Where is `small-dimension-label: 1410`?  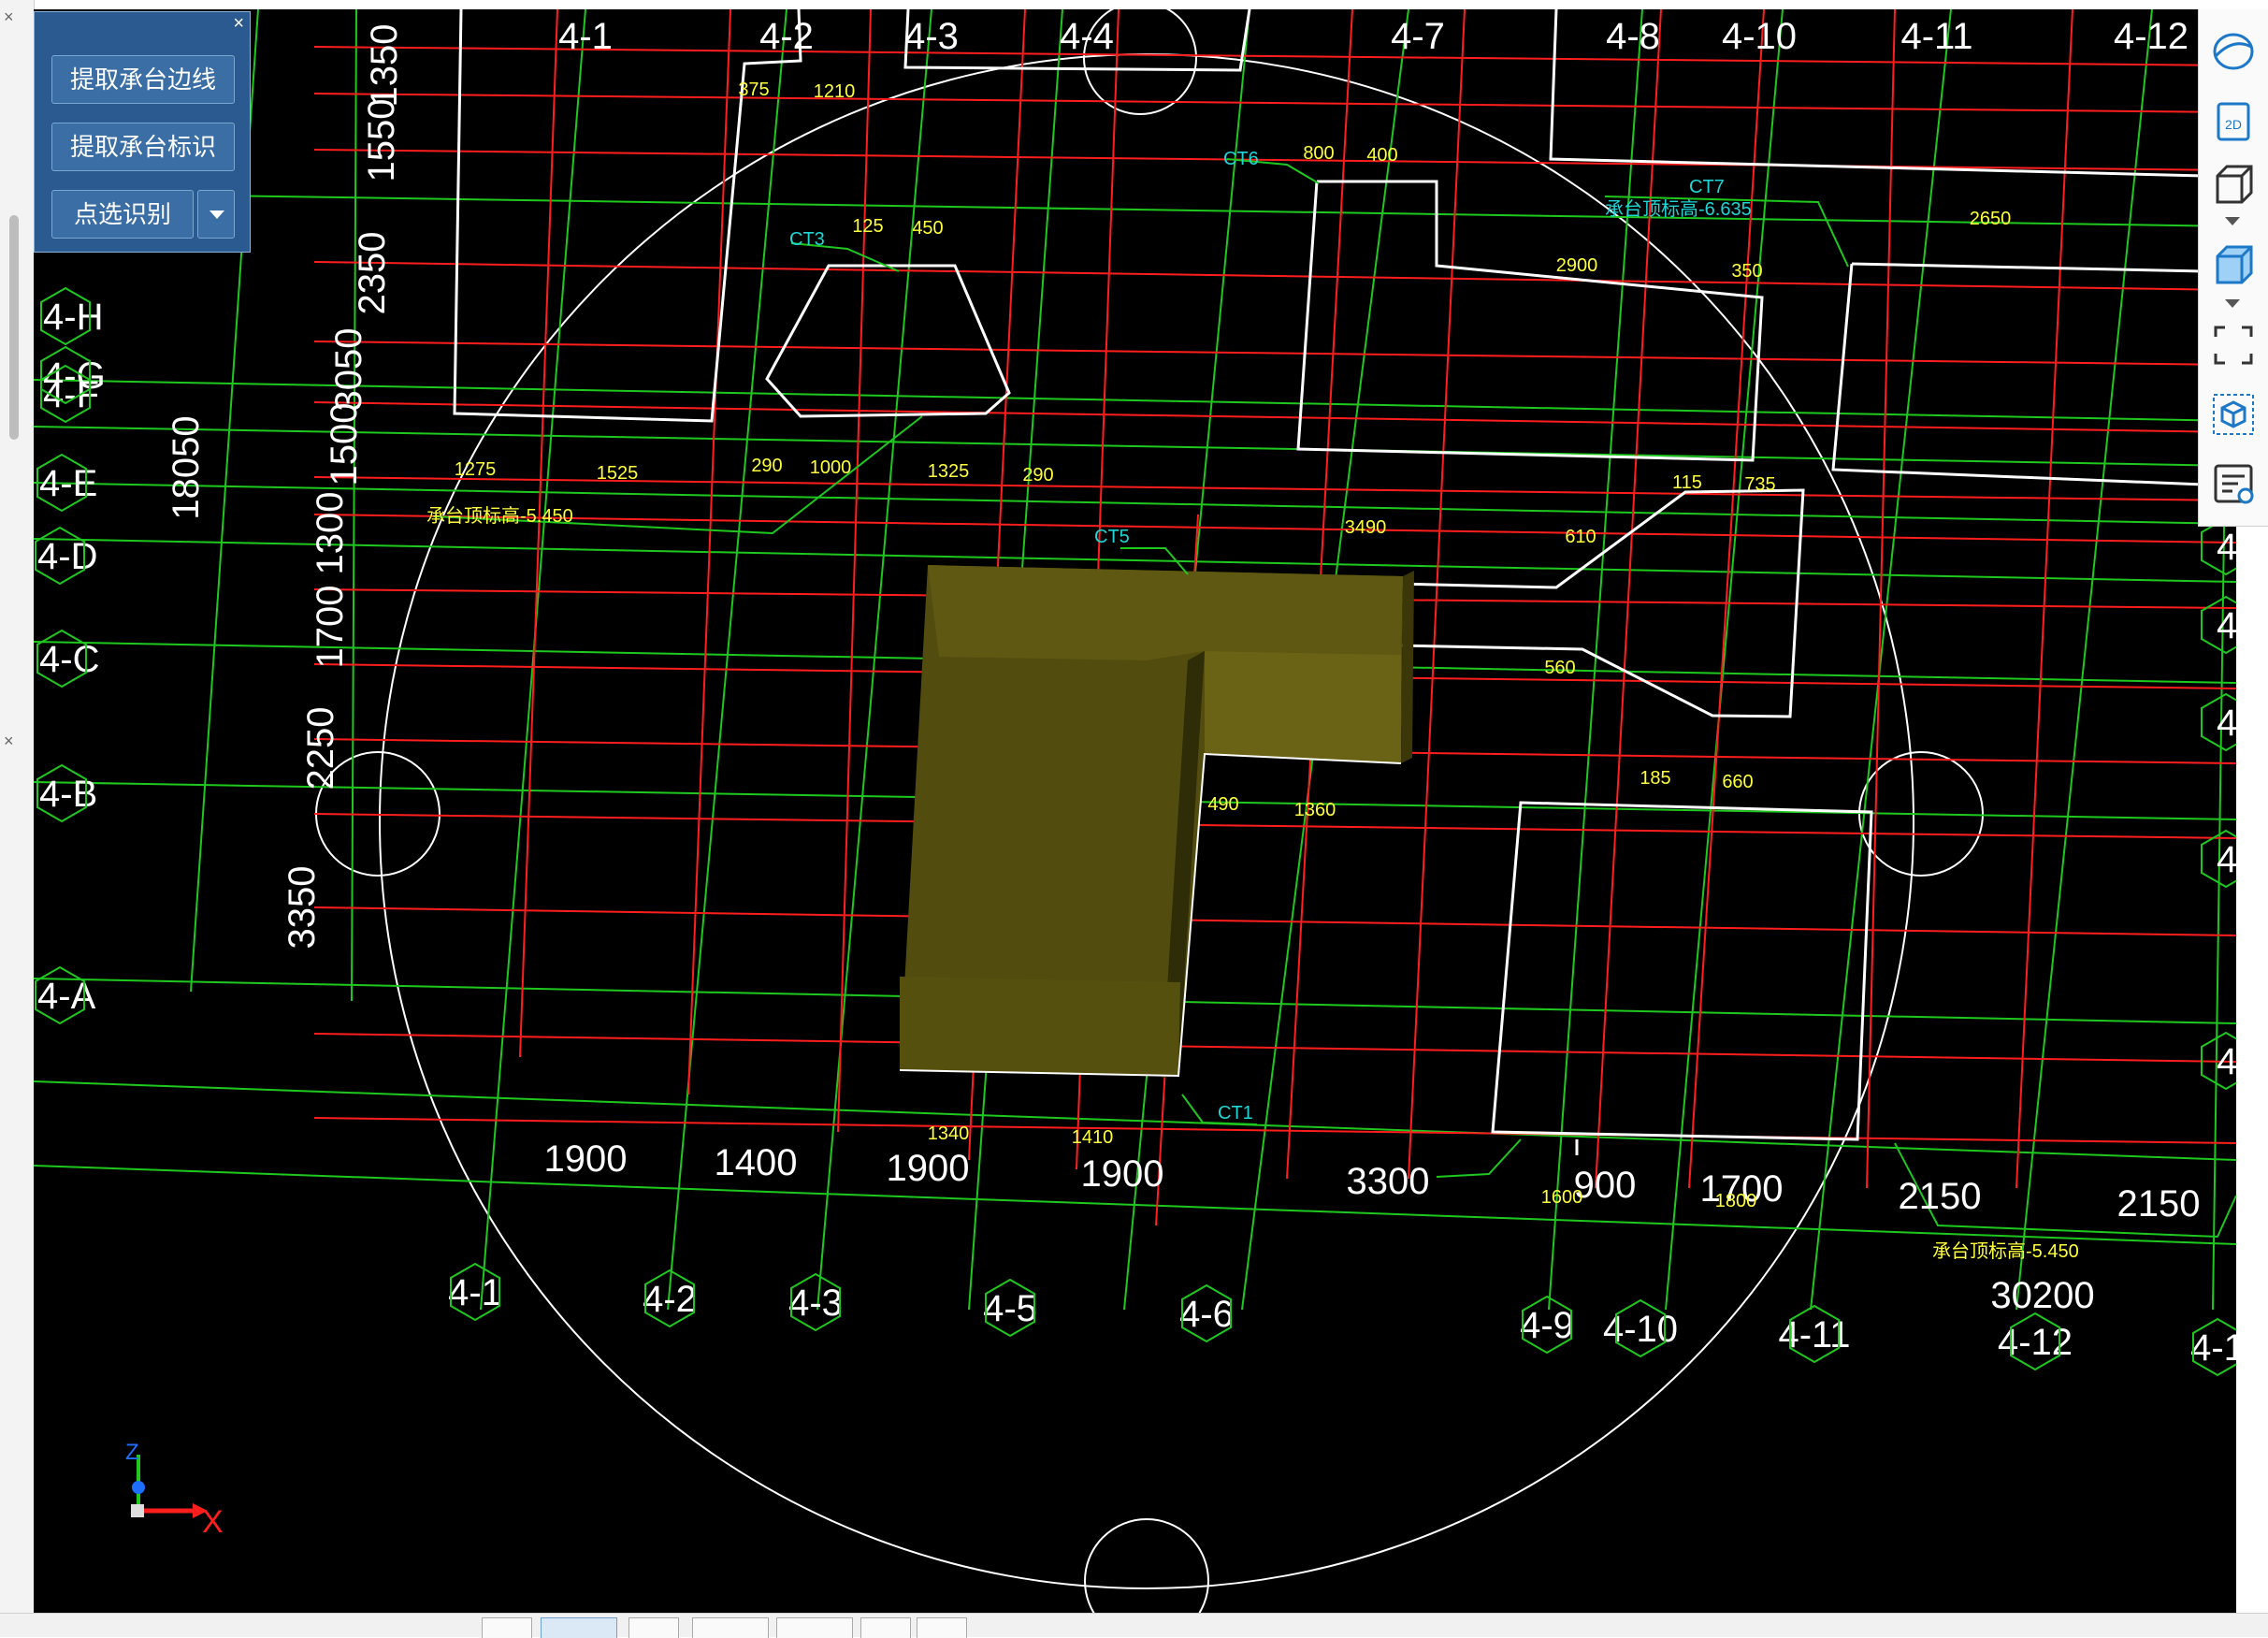
small-dimension-label: 1410 is located at coordinates (1093, 1137).